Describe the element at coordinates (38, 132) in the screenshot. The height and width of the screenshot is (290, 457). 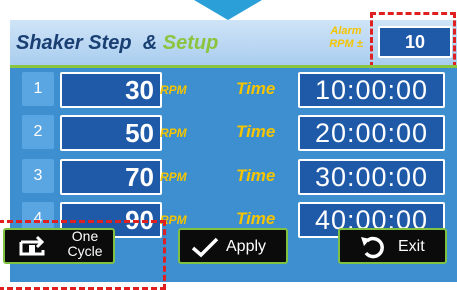
I see `step-number: 2` at that location.